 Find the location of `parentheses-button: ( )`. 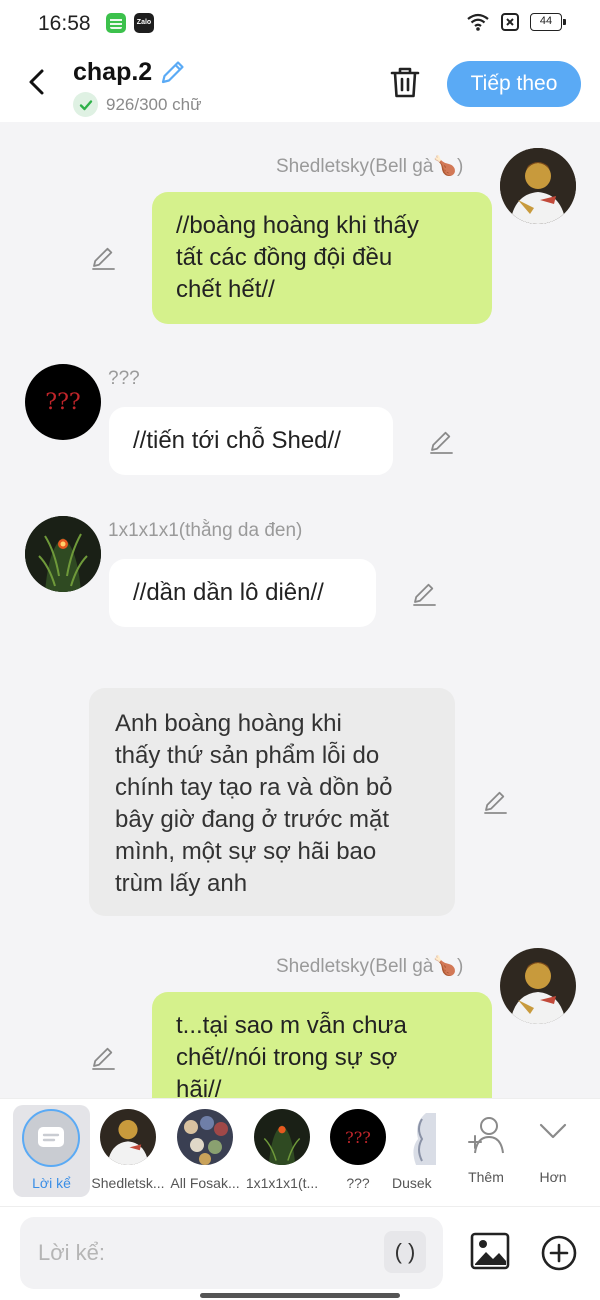

parentheses-button: ( ) is located at coordinates (405, 1252).